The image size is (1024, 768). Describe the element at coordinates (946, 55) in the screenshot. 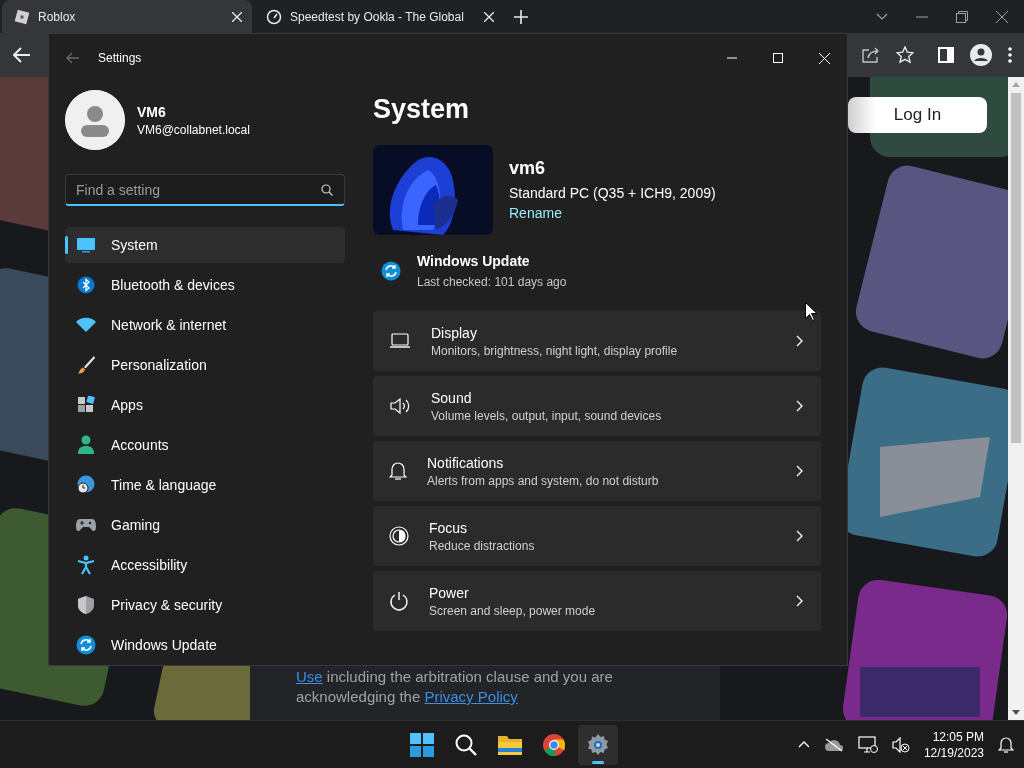

I see `side-panel-icon` at that location.